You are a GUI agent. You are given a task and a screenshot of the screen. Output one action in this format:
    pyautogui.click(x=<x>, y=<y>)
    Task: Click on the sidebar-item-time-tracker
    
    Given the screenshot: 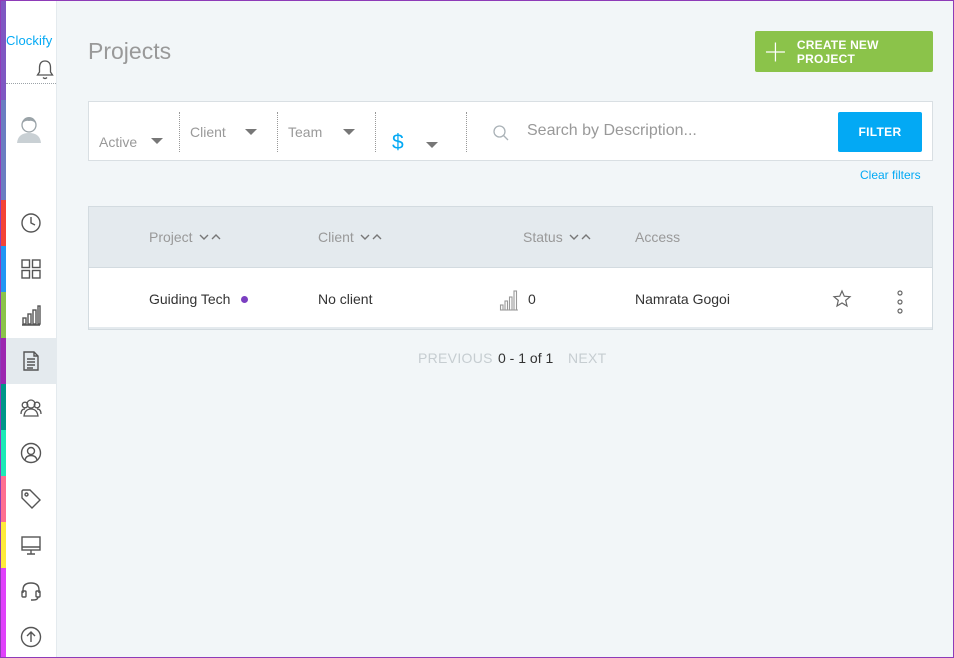 What is the action you would take?
    pyautogui.click(x=31, y=223)
    